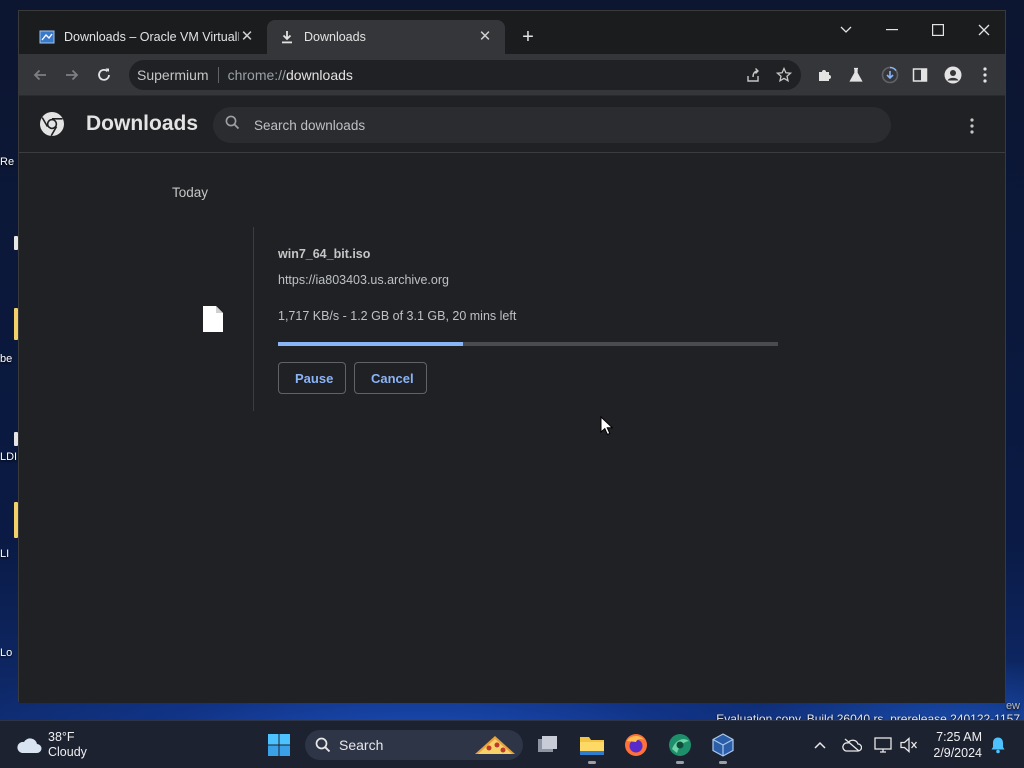 This screenshot has width=1024, height=768. Describe the element at coordinates (495, 746) in the screenshot. I see `pizza-search-highlight-icon` at that location.